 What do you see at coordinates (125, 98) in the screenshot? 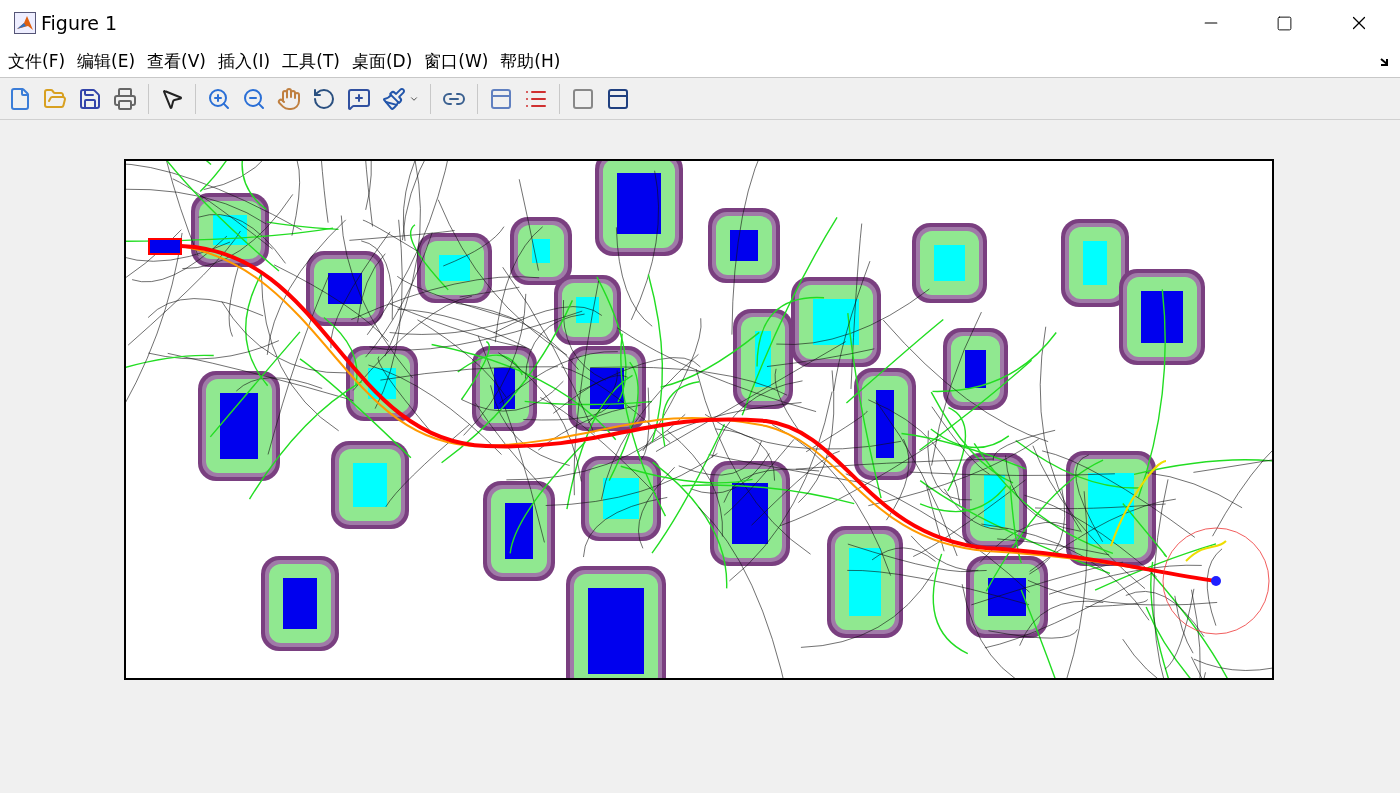
I see `printer-icon` at bounding box center [125, 98].